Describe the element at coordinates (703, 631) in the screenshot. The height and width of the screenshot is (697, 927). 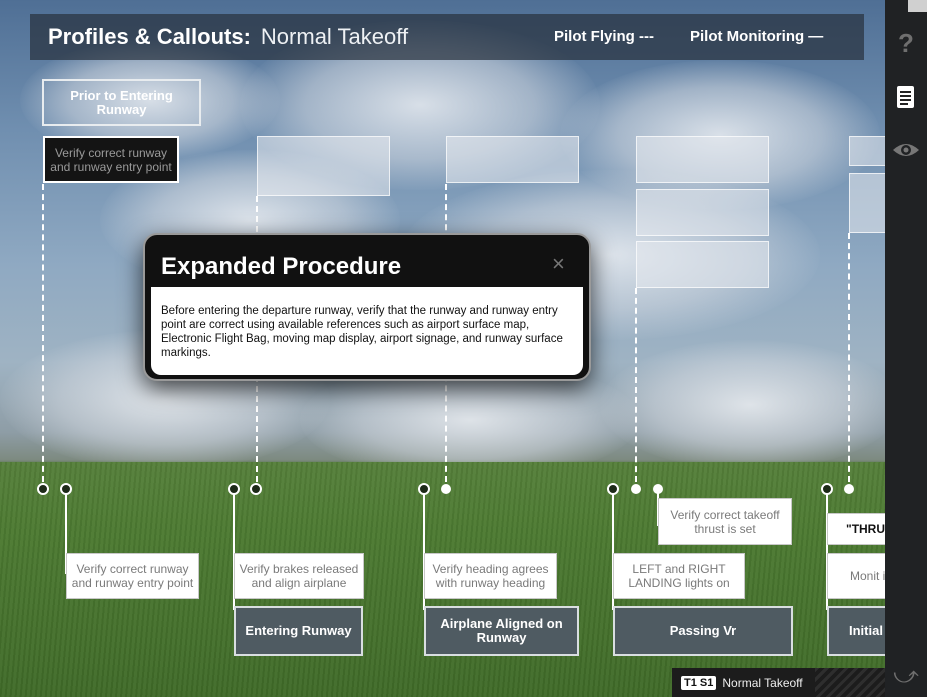
I see `phase-passing-vr: Passing Vr` at that location.